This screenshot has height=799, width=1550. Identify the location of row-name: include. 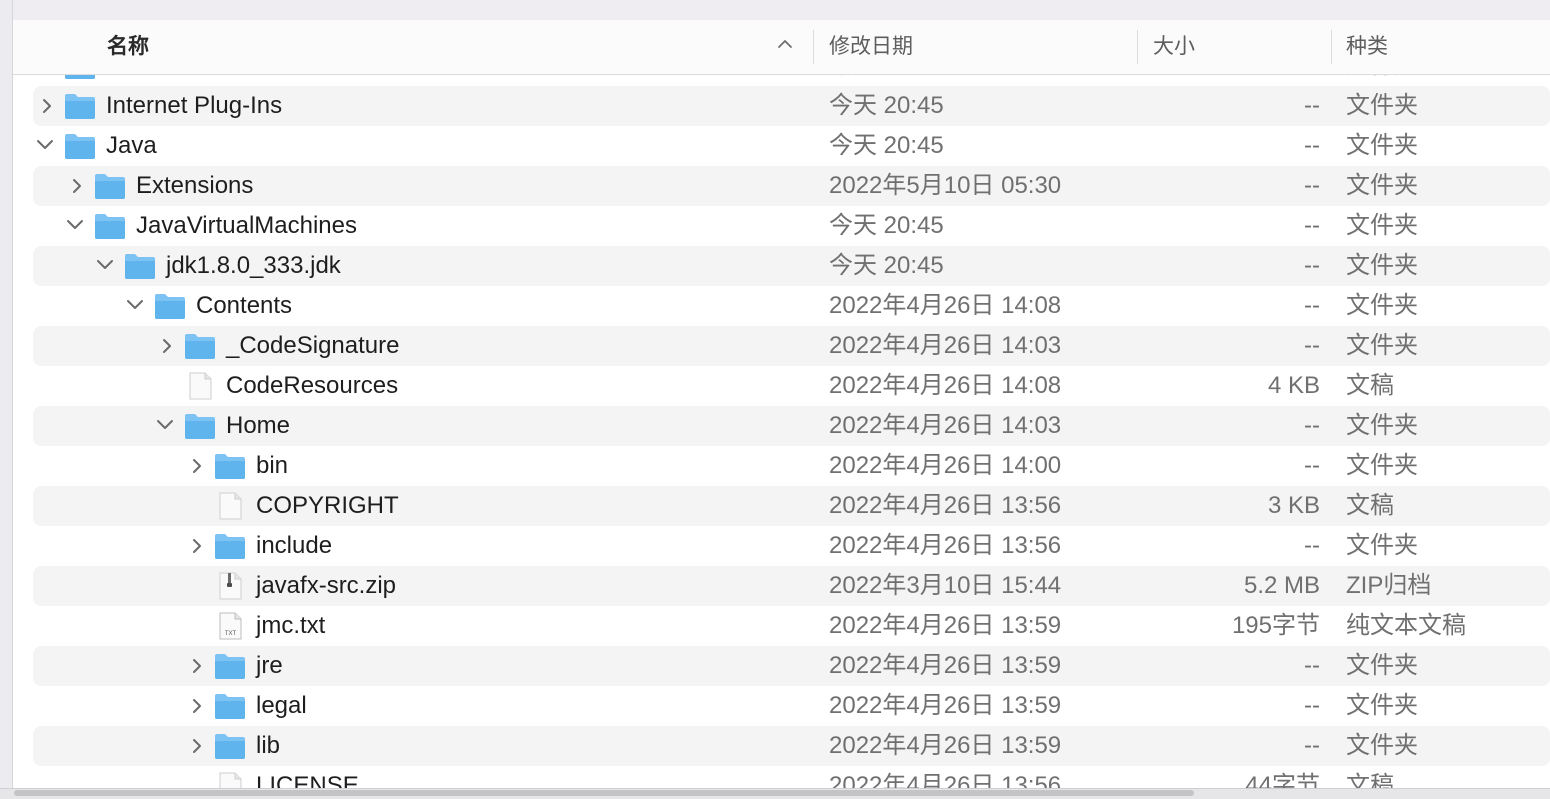
(294, 545).